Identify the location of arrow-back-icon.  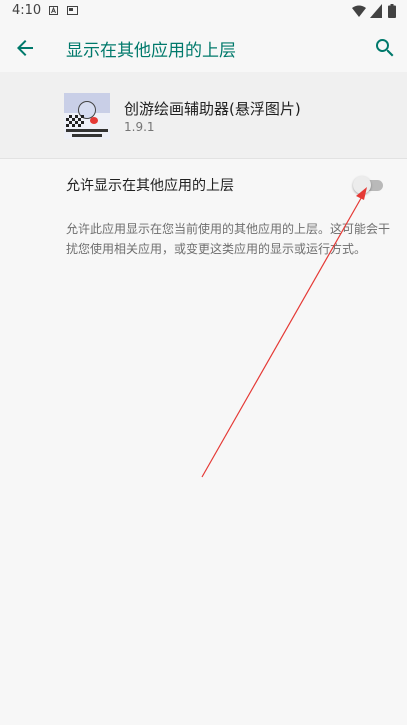
(25, 48).